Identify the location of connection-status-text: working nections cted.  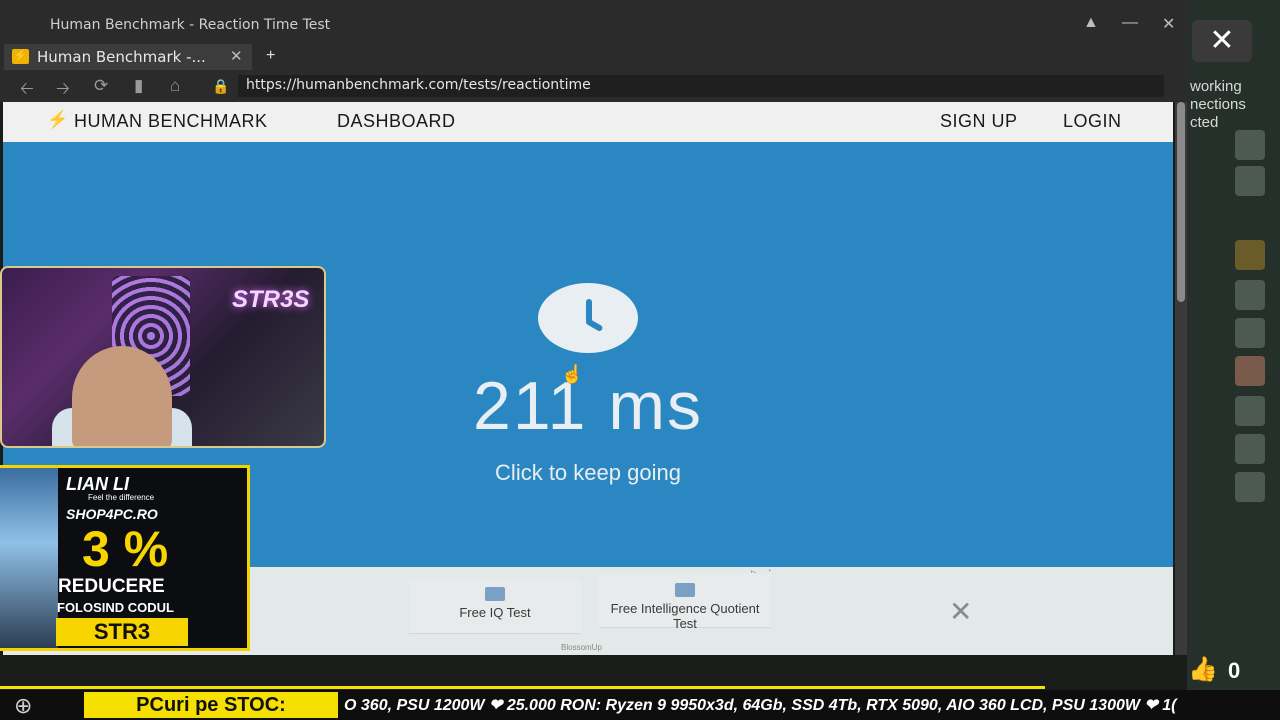
(1218, 105).